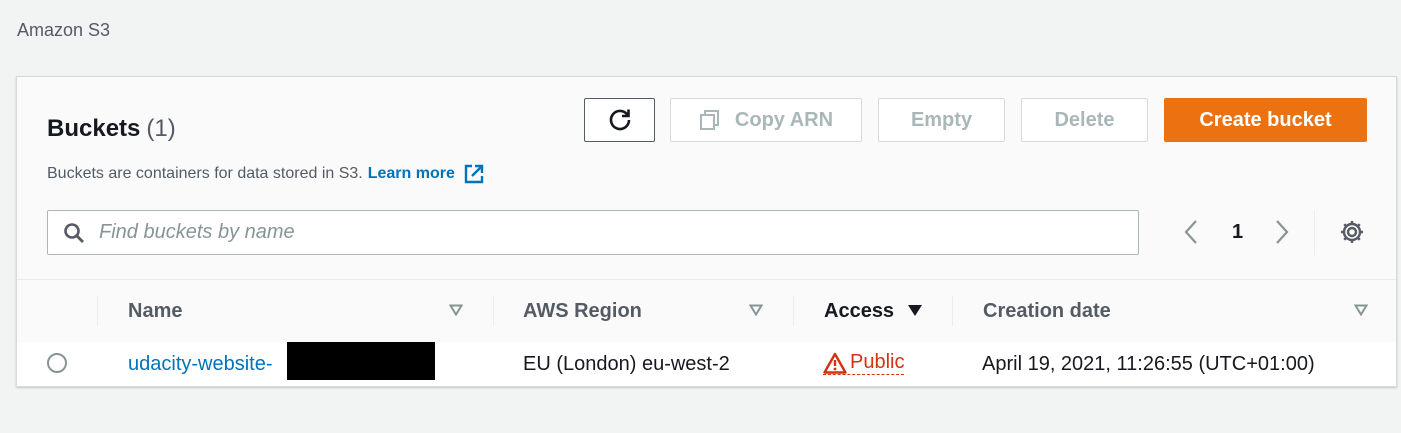  I want to click on column-name-label: Name, so click(155, 310).